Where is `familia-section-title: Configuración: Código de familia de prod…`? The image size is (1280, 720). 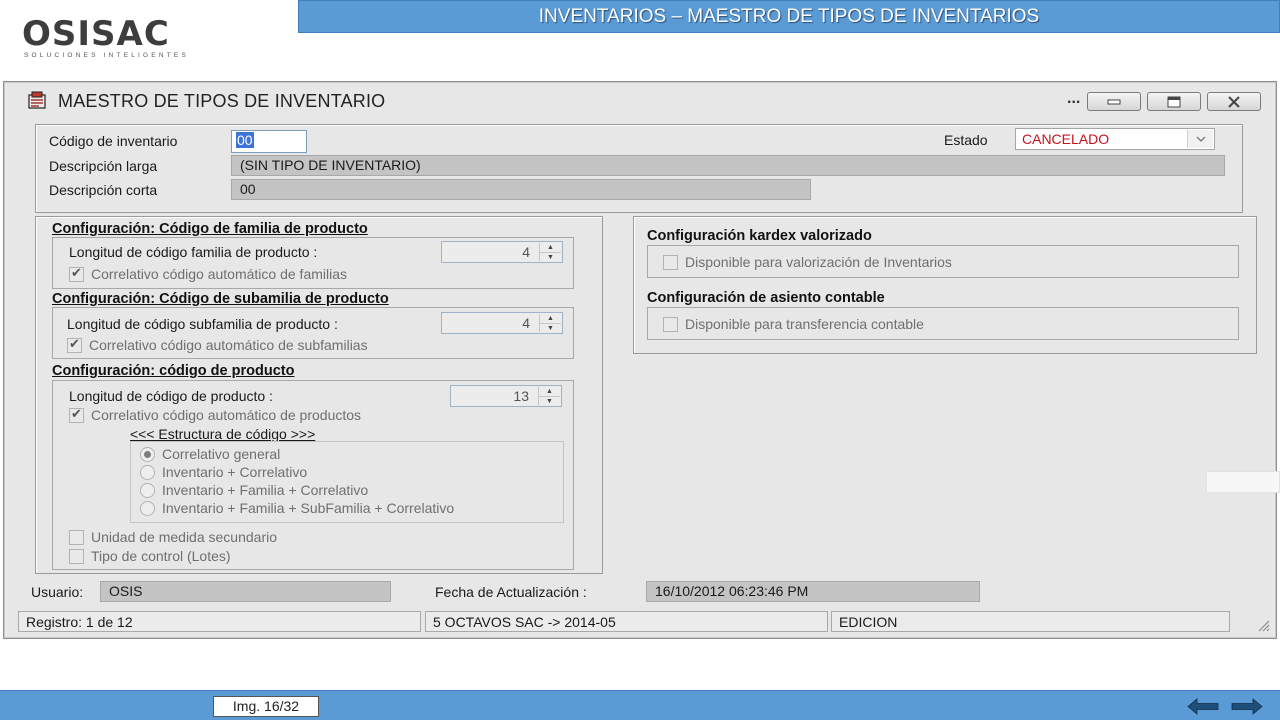
familia-section-title: Configuración: Código de familia de prod… is located at coordinates (210, 229).